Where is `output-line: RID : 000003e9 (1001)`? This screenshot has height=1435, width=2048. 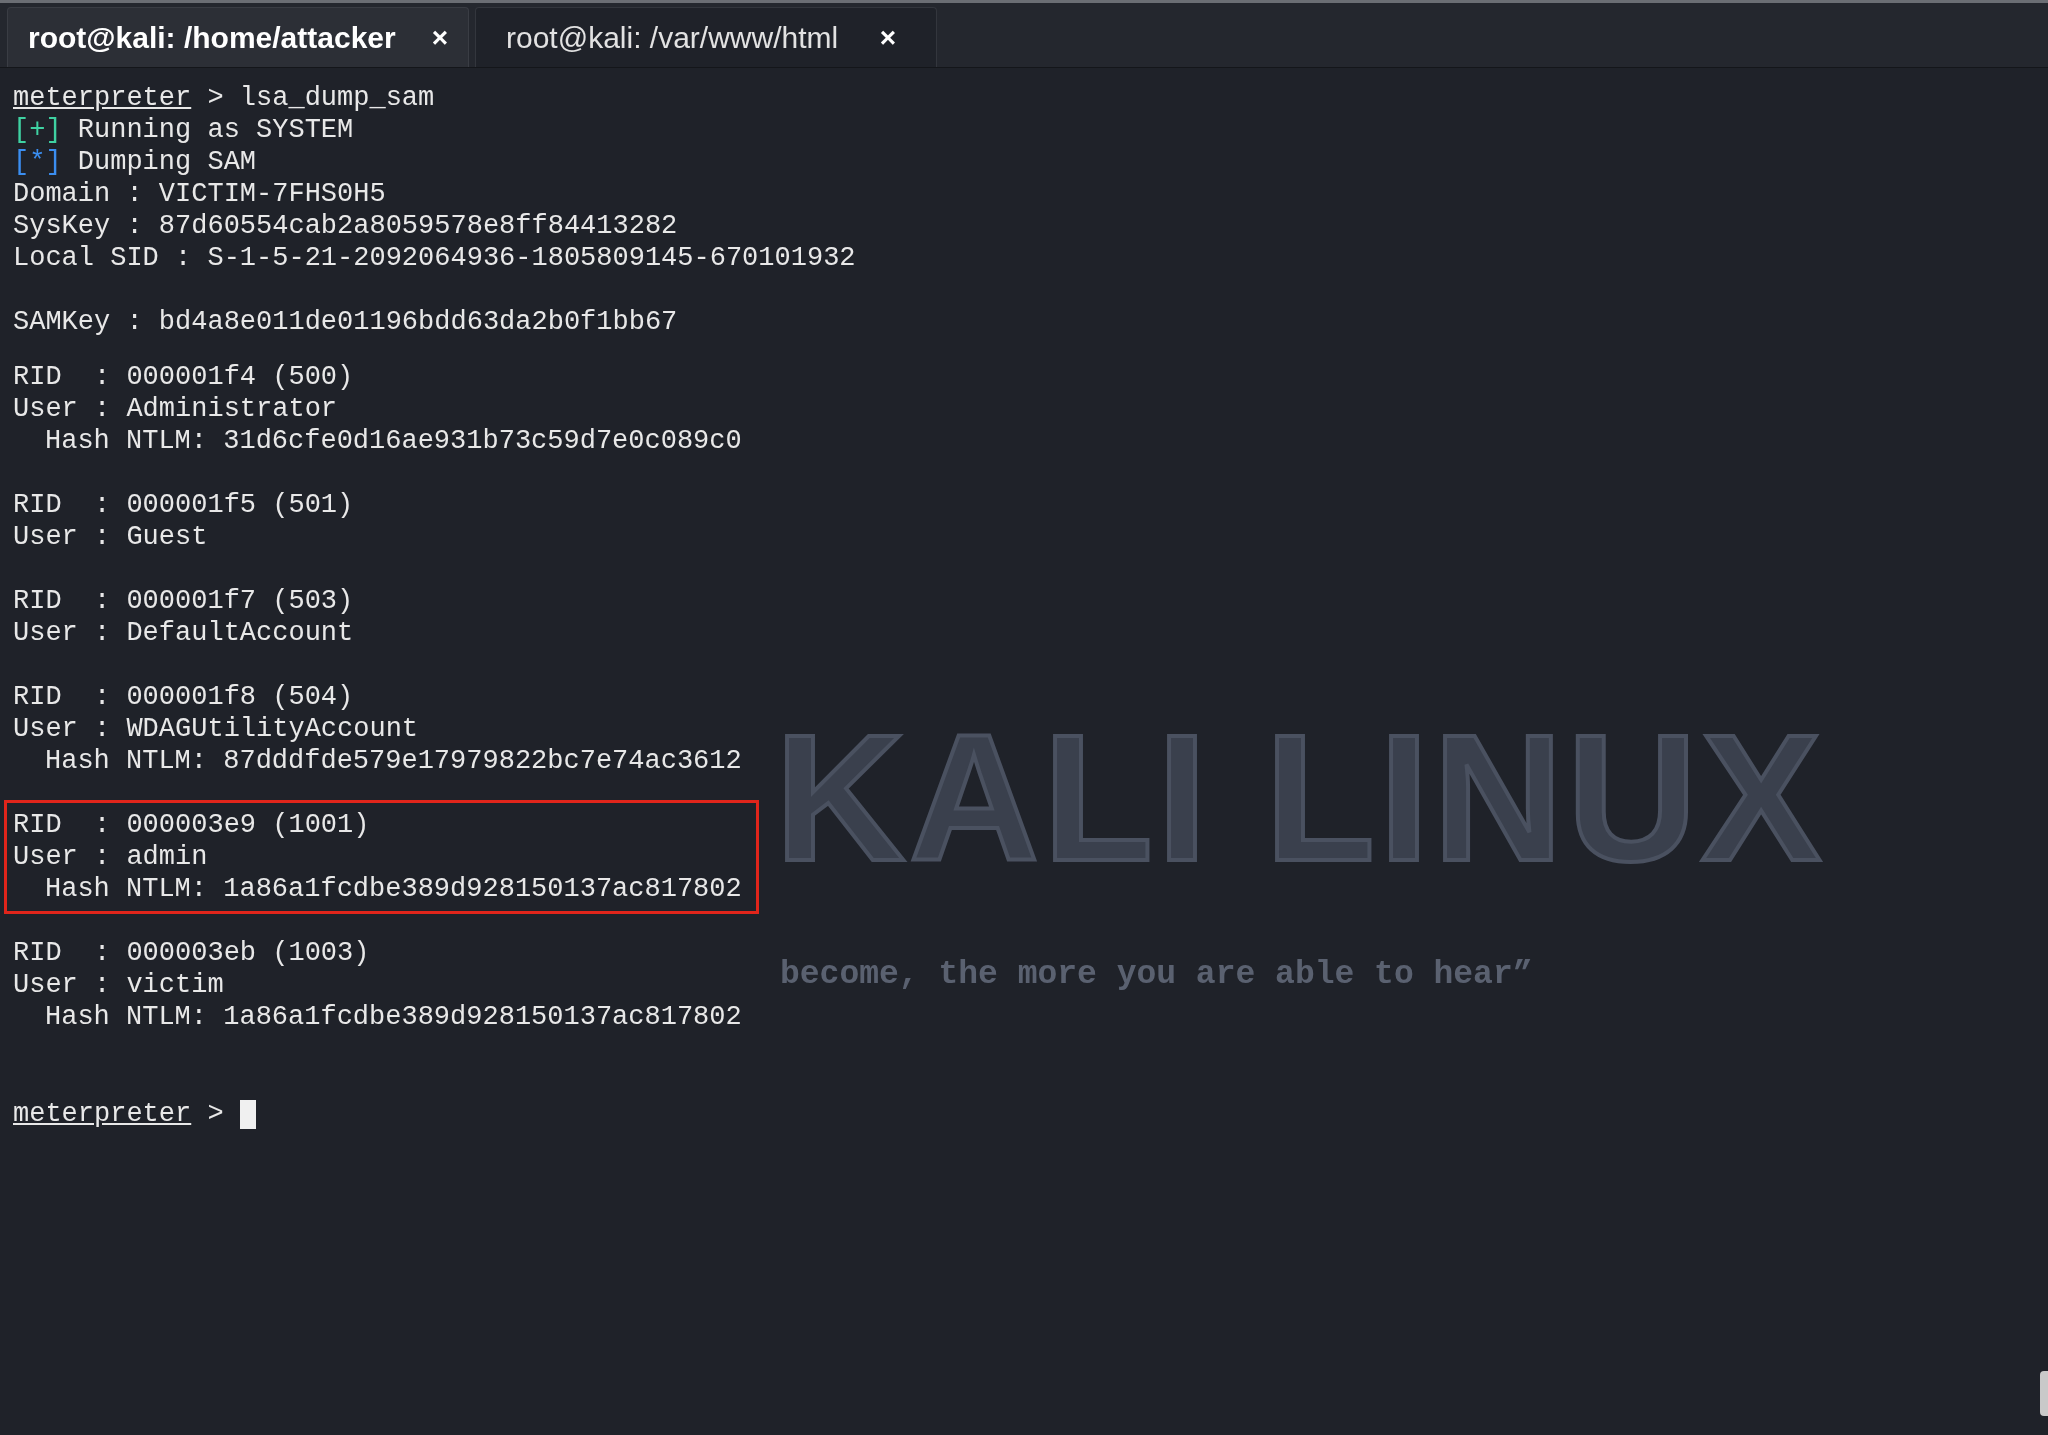
output-line: RID : 000003e9 (1001) is located at coordinates (191, 825).